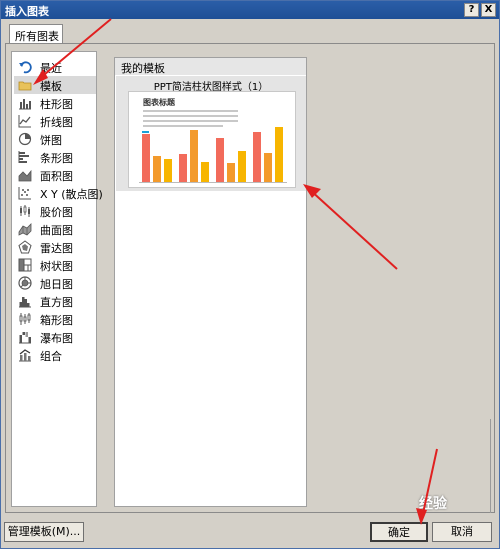  Describe the element at coordinates (25, 86) in the screenshot. I see `folder-icon` at that location.